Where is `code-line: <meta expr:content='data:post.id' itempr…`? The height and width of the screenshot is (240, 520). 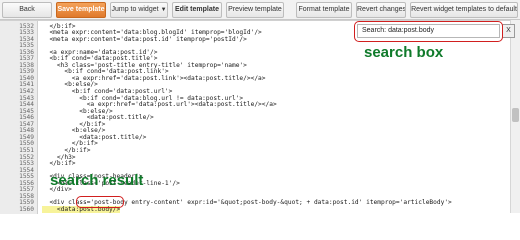
code-line: <meta expr:content='data:post.id' itempr… is located at coordinates (144, 39).